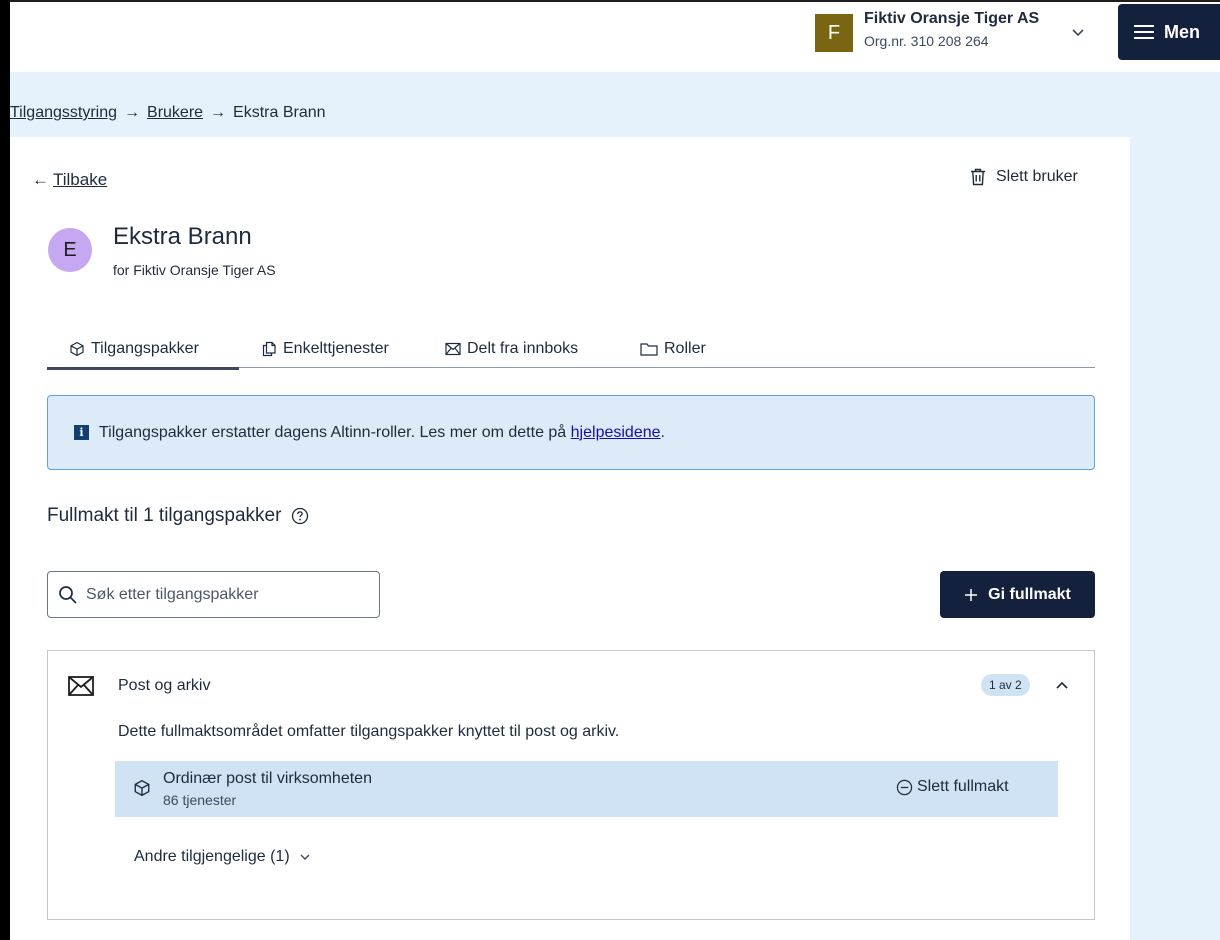 The width and height of the screenshot is (1220, 940). I want to click on tab-label: Tilgangspakker, so click(145, 348).